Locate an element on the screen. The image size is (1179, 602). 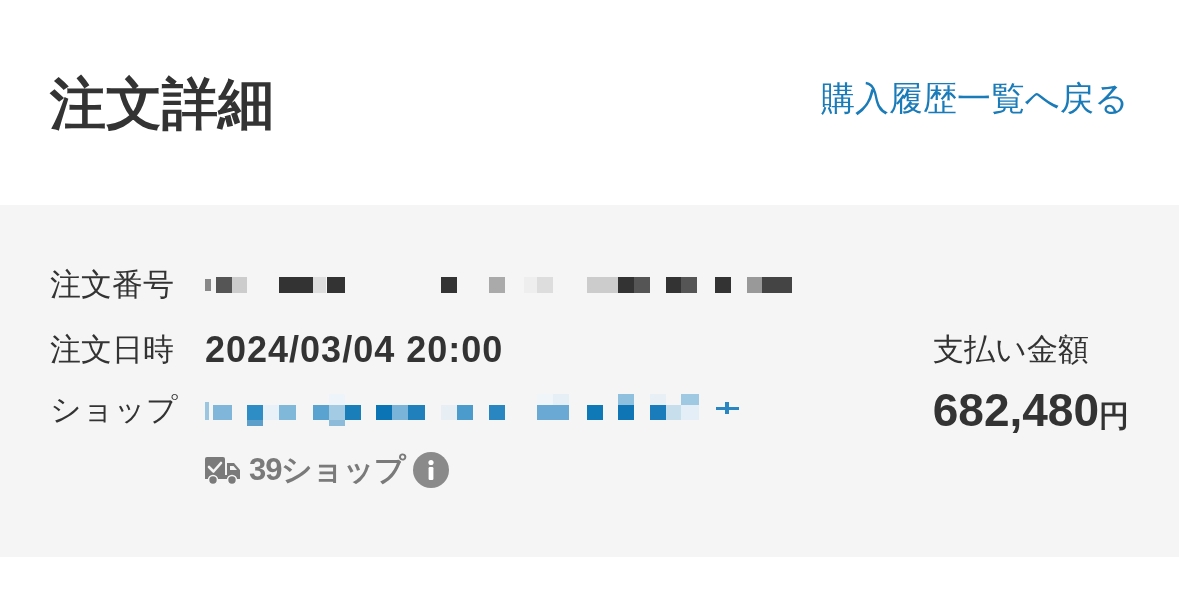
truck-icon is located at coordinates (223, 470).